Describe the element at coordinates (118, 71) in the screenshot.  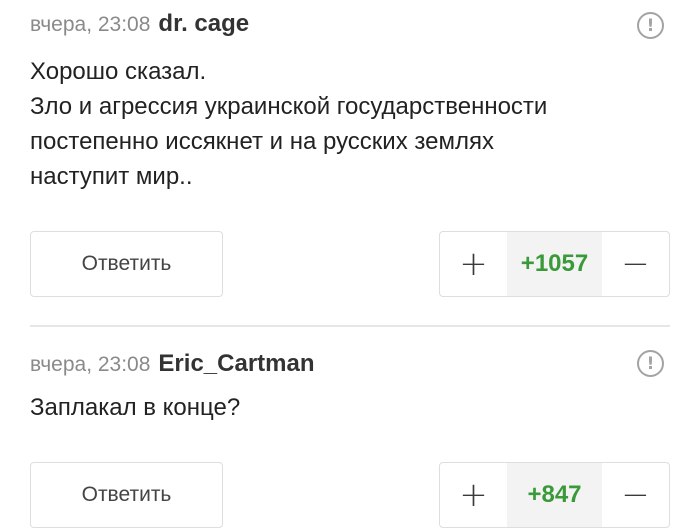
I see `comment-text-line: Хорошо сказал.` at that location.